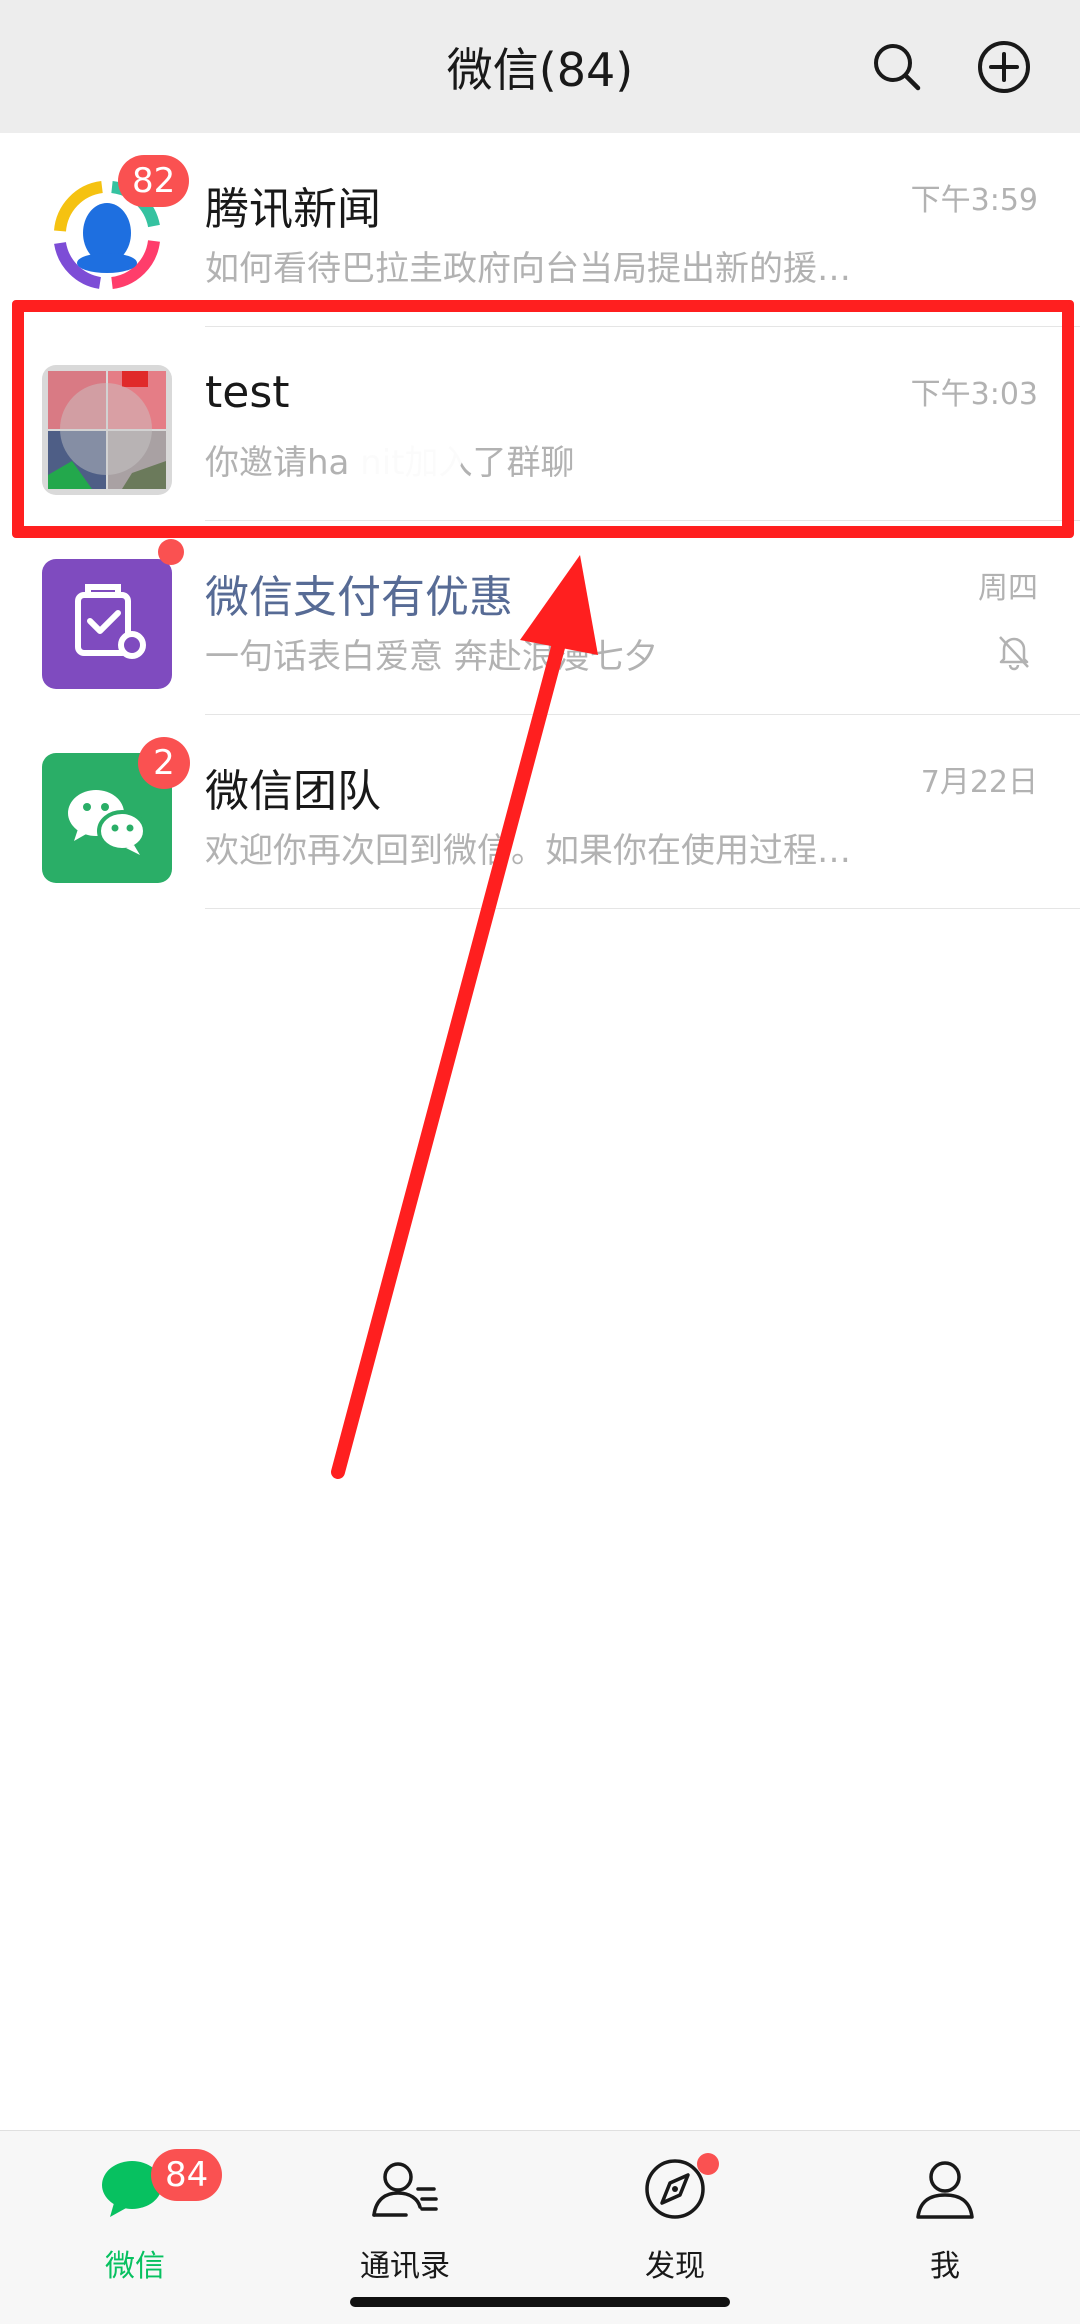 Image resolution: width=1080 pixels, height=2324 pixels. Describe the element at coordinates (139, 2219) in the screenshot. I see `tab-chats: 84 微信` at that location.